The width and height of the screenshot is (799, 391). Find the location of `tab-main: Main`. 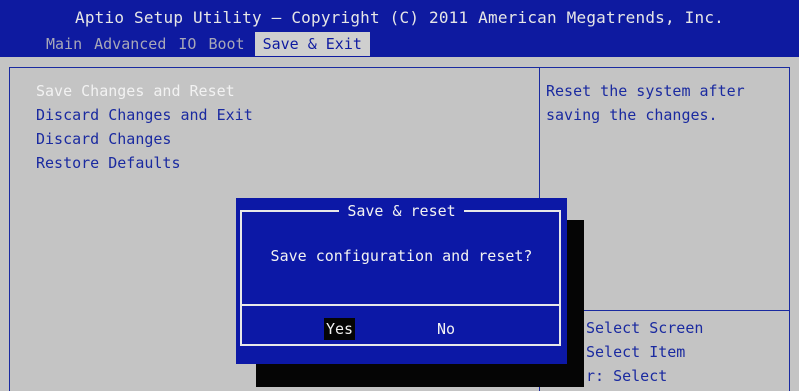

tab-main: Main is located at coordinates (64, 44).